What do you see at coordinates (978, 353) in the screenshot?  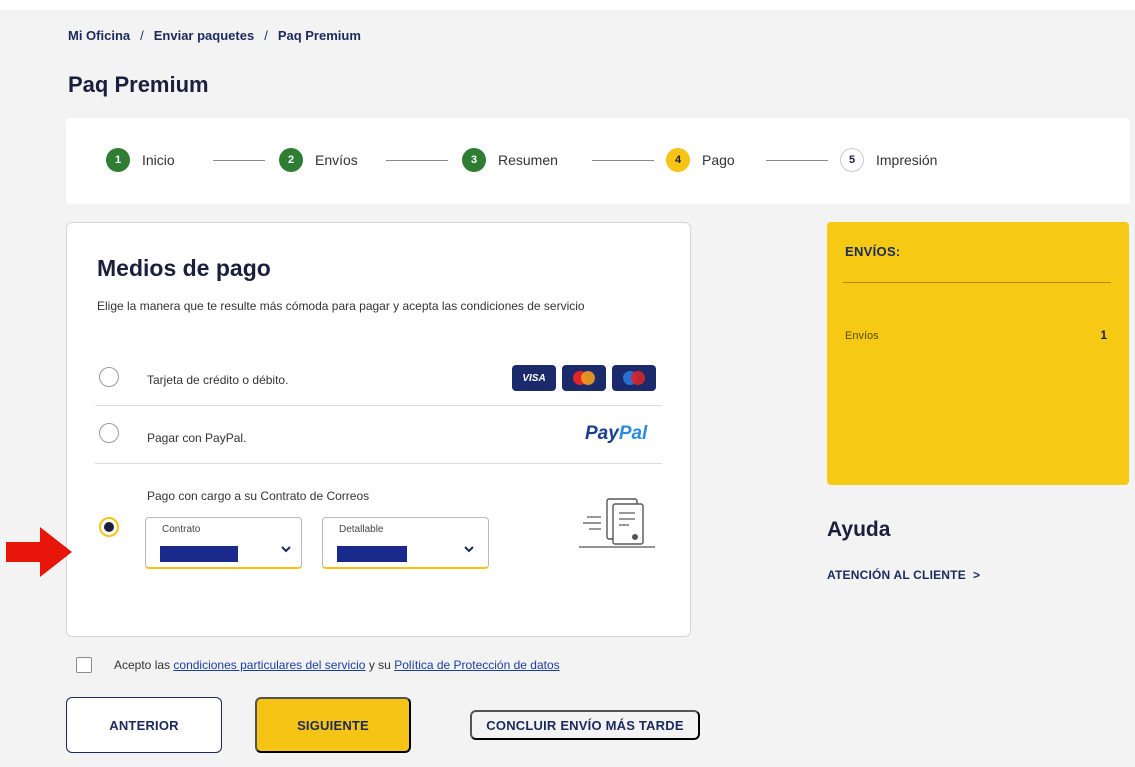 I see `shipments-summary: ENVÍOS: Envíos 1` at bounding box center [978, 353].